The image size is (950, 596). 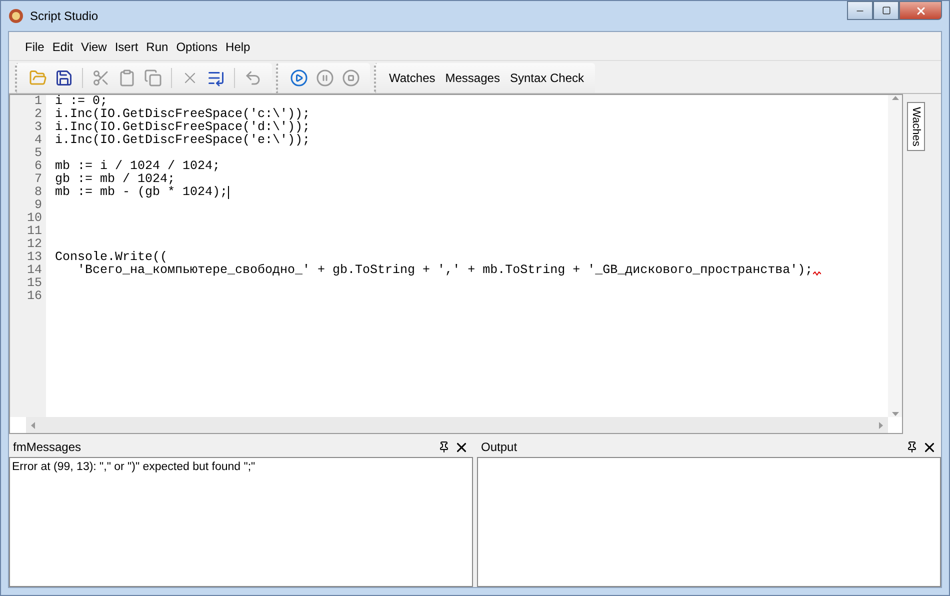 I want to click on maximize-button, so click(x=886, y=10).